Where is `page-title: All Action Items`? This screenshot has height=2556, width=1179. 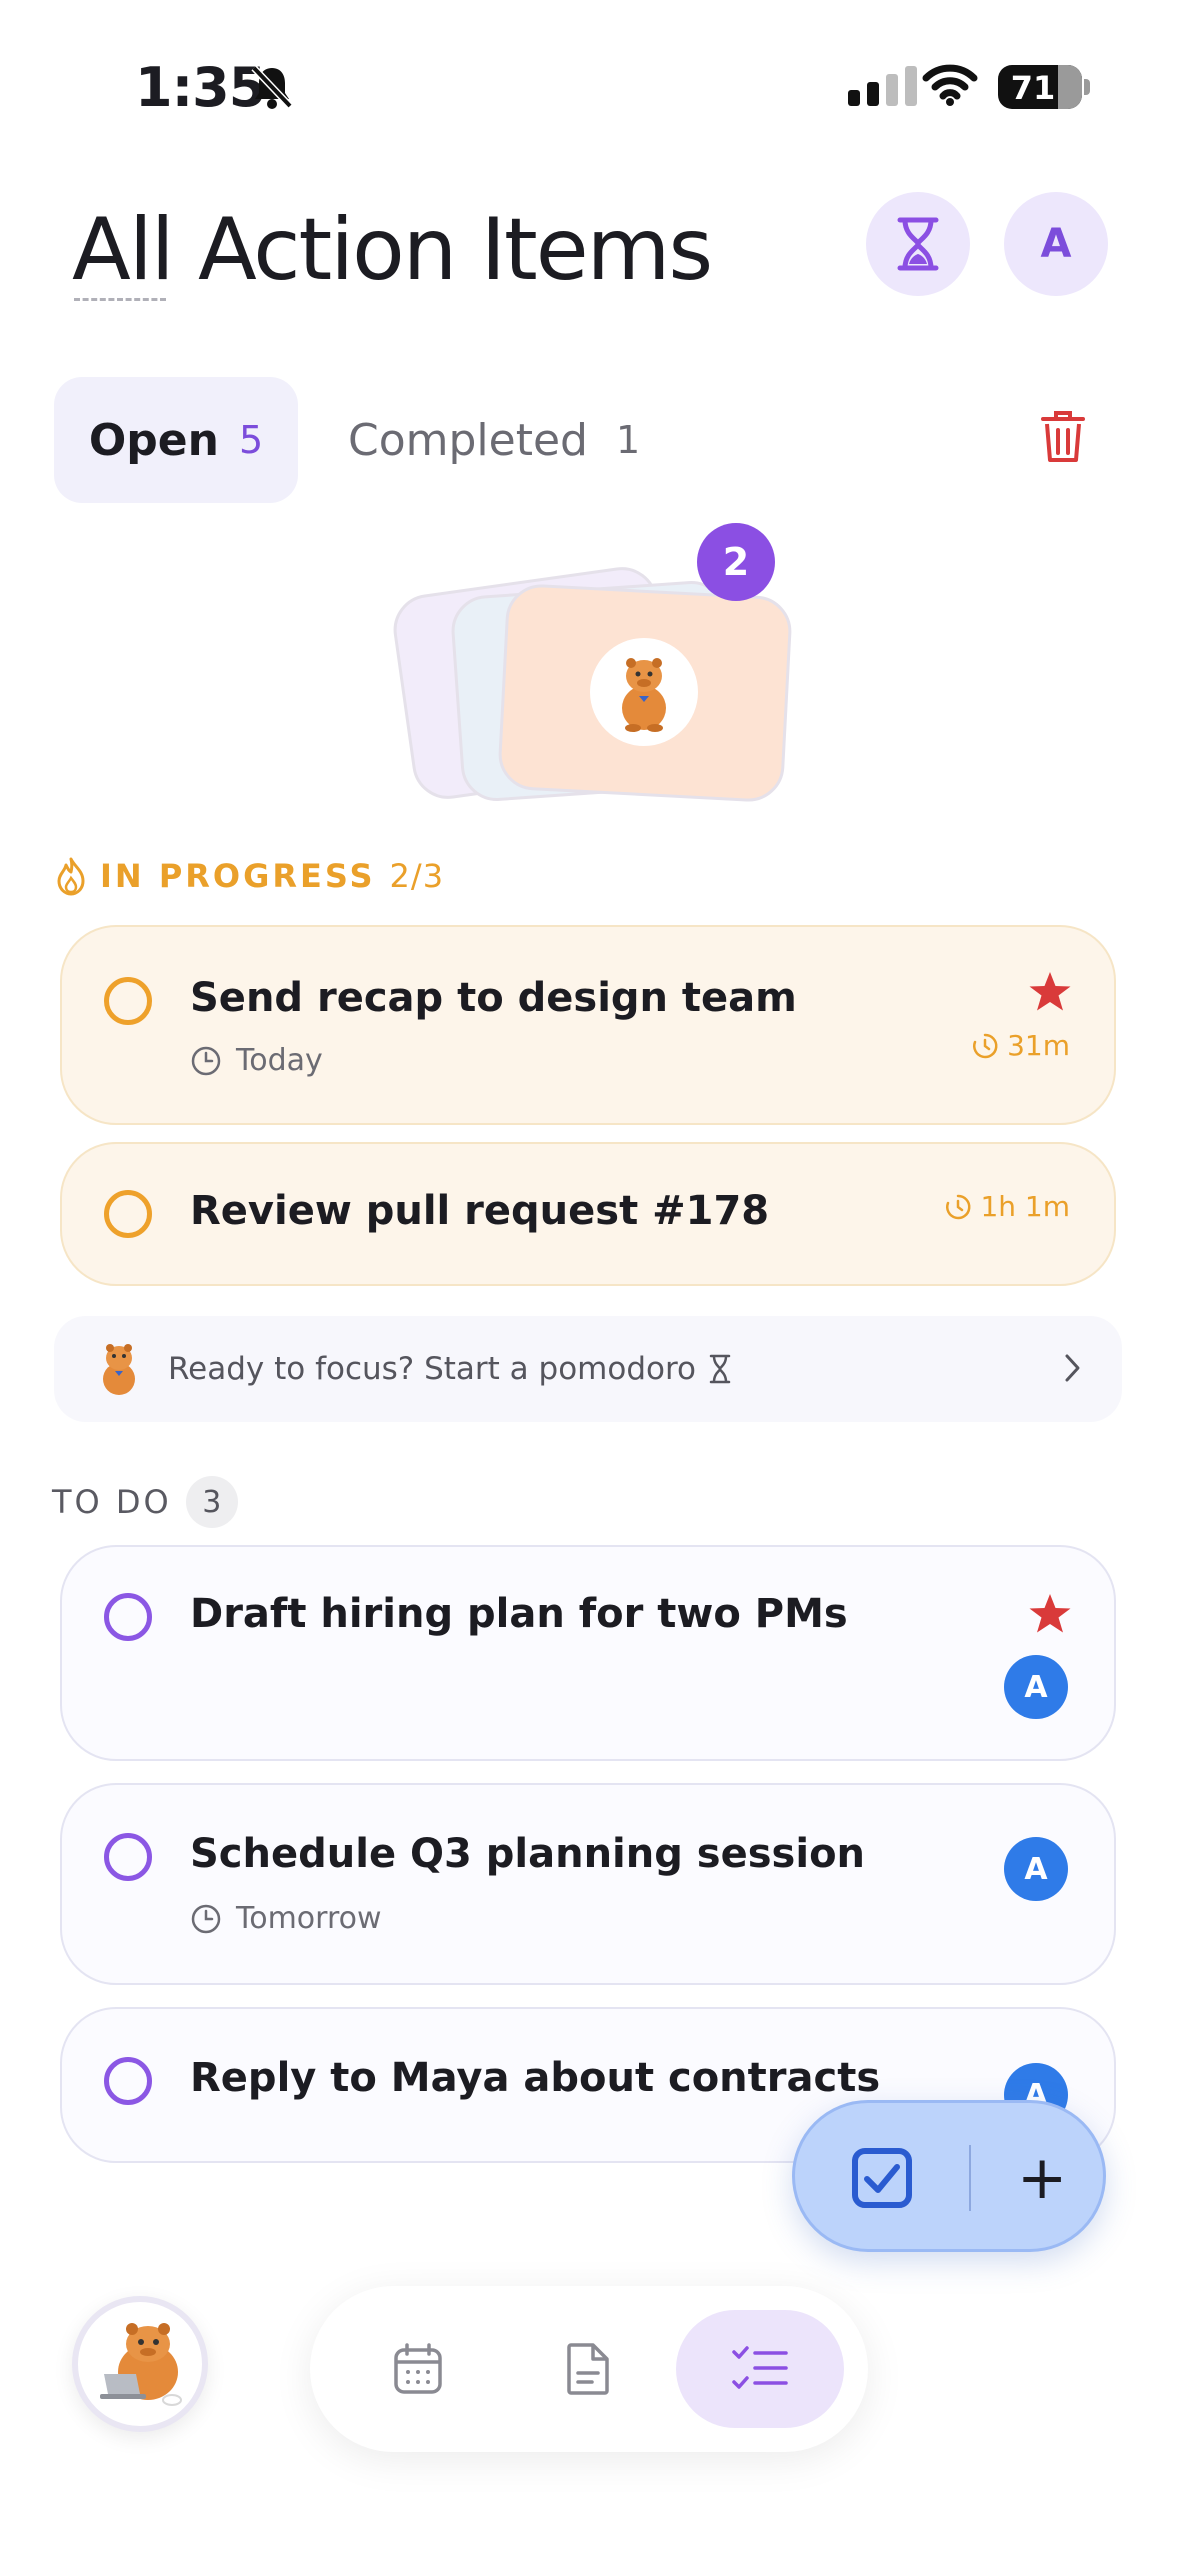
page-title: All Action Items is located at coordinates (392, 250).